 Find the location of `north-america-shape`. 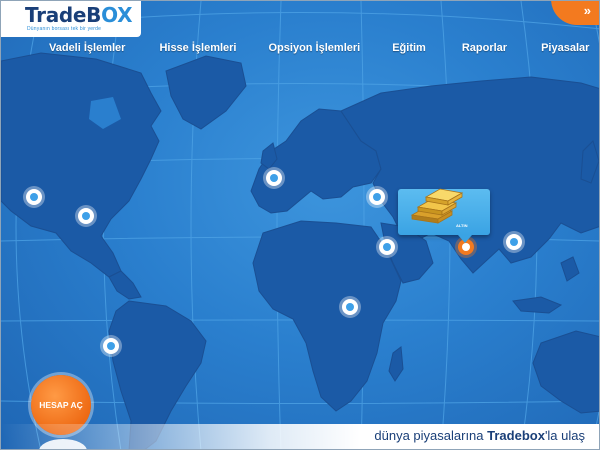

north-america-shape is located at coordinates (81, 165).